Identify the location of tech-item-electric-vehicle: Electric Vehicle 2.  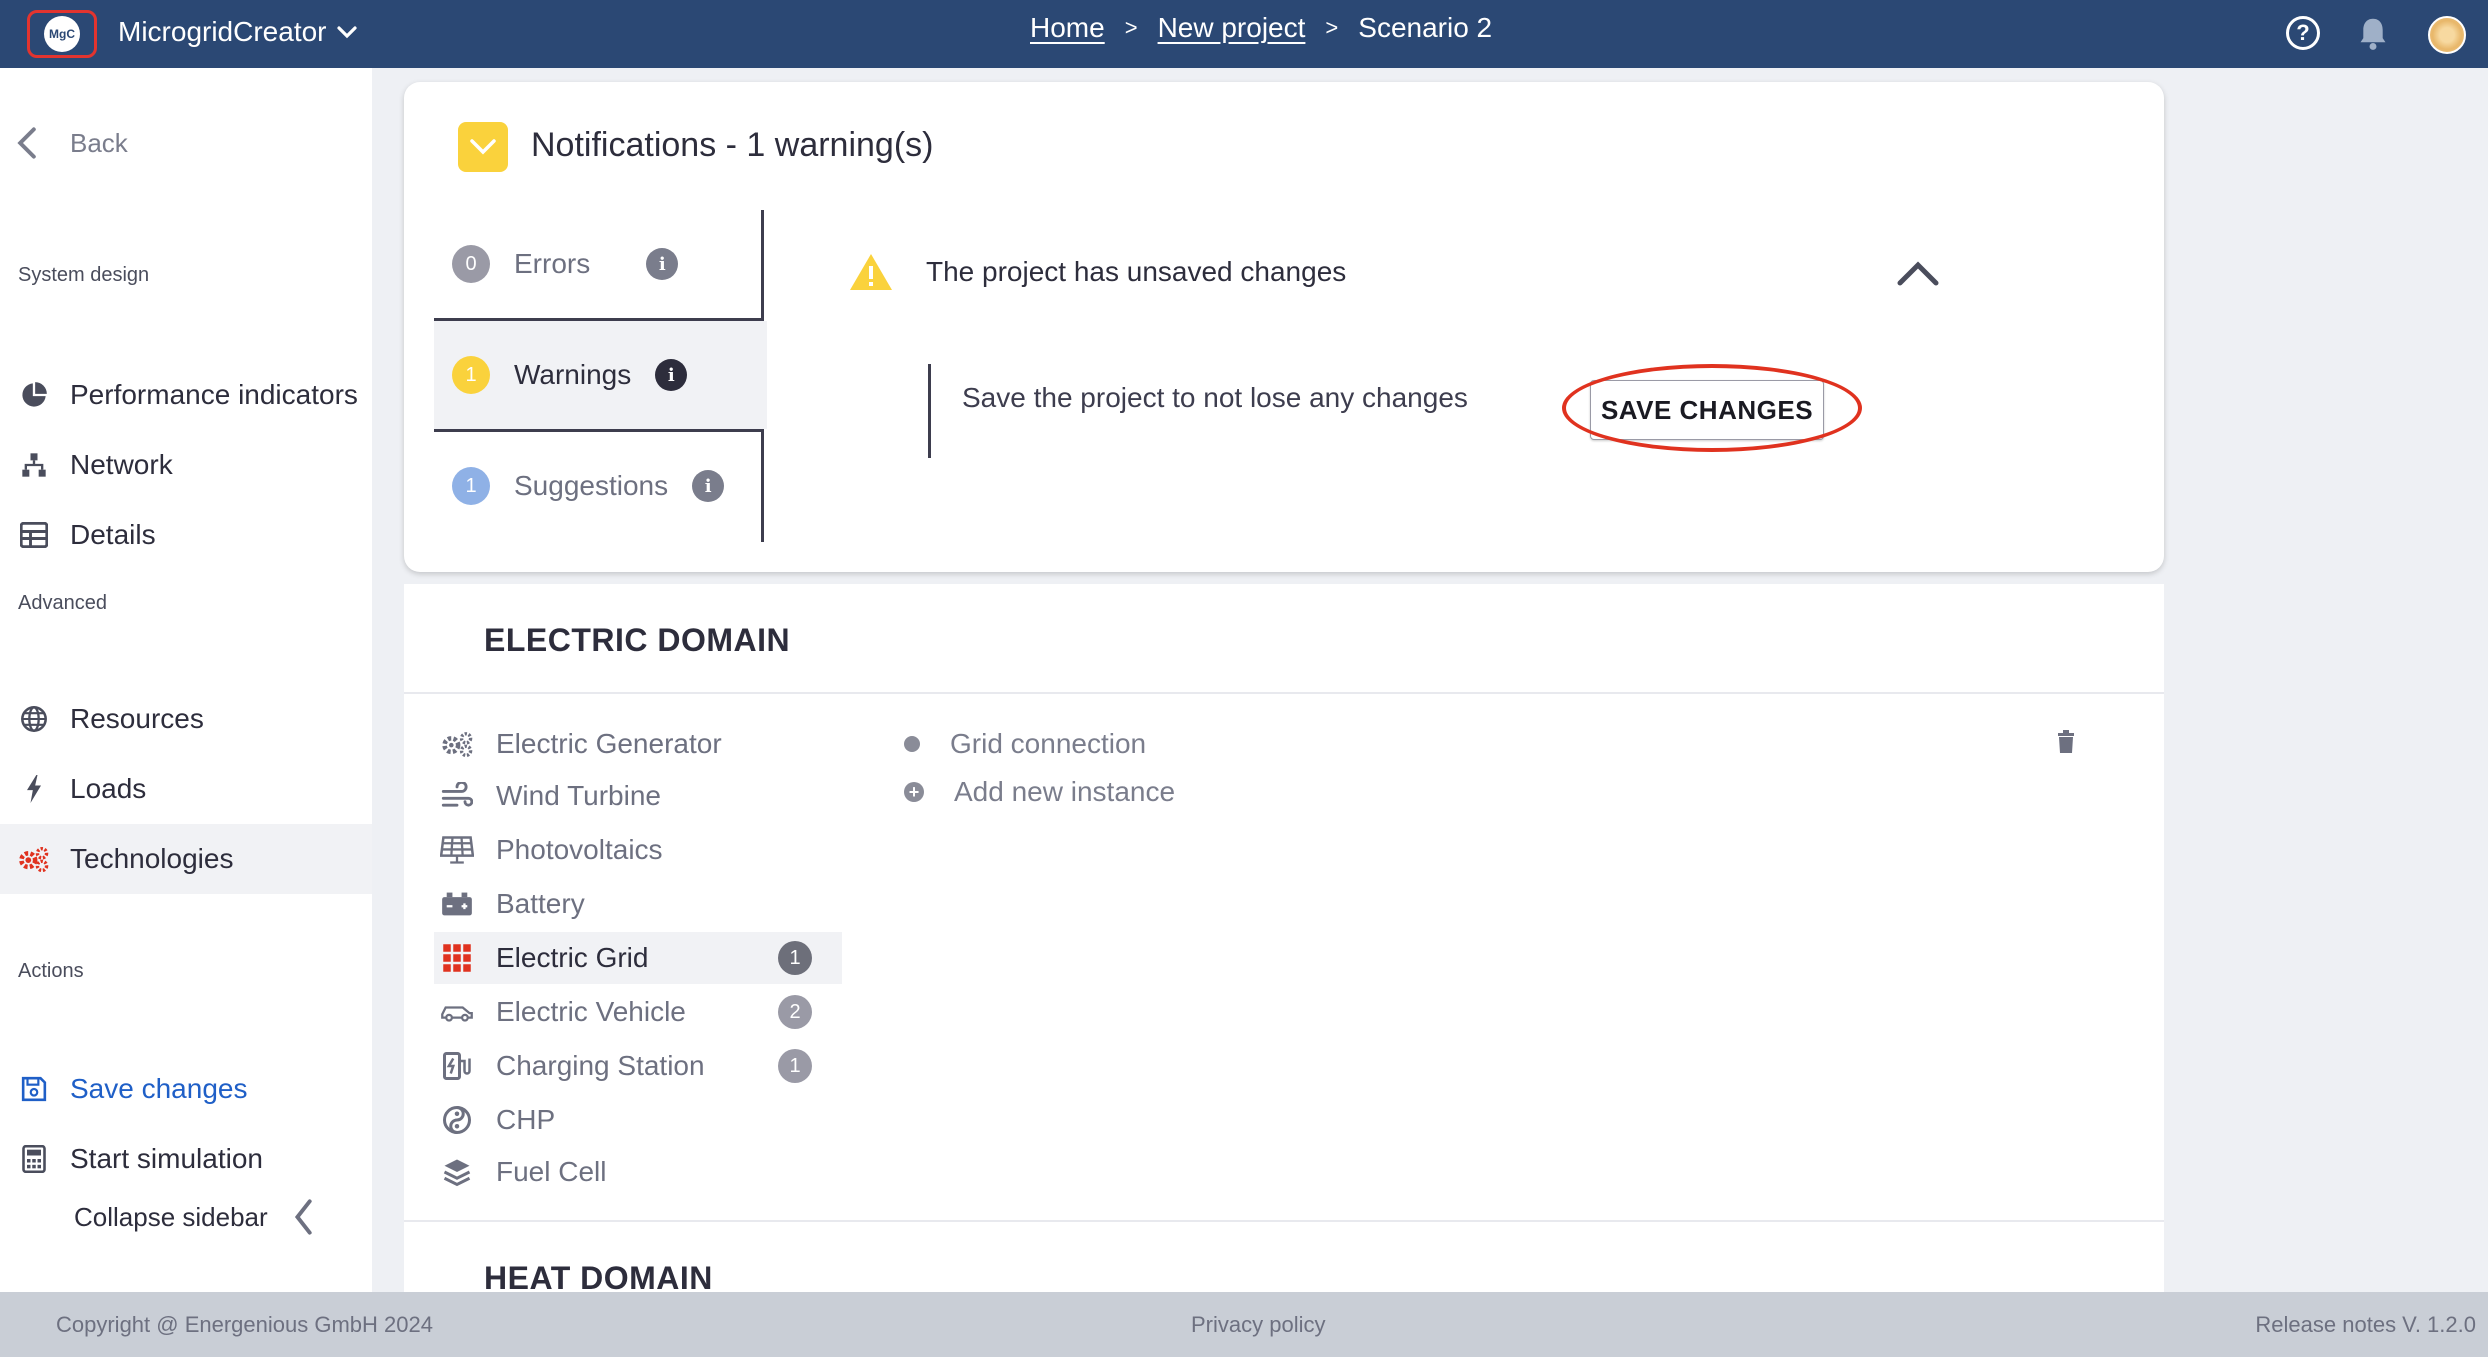
(638, 1012).